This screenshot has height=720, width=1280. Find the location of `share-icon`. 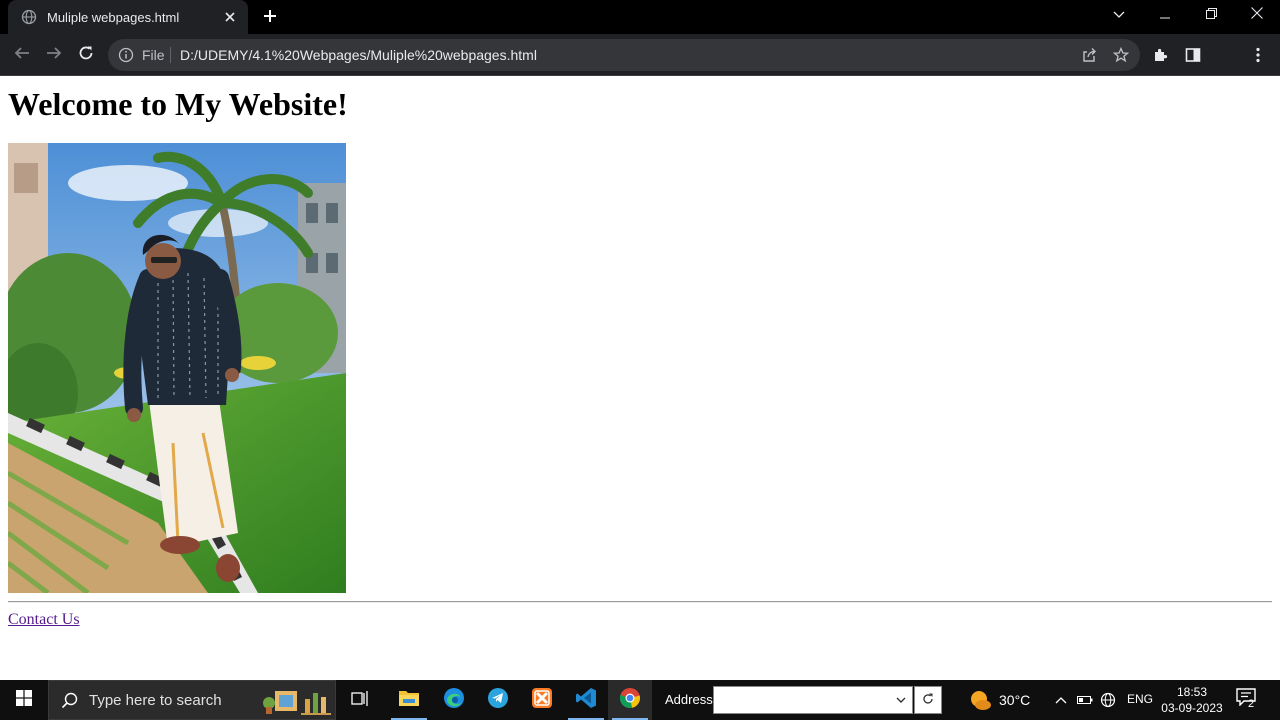

share-icon is located at coordinates (1089, 55).